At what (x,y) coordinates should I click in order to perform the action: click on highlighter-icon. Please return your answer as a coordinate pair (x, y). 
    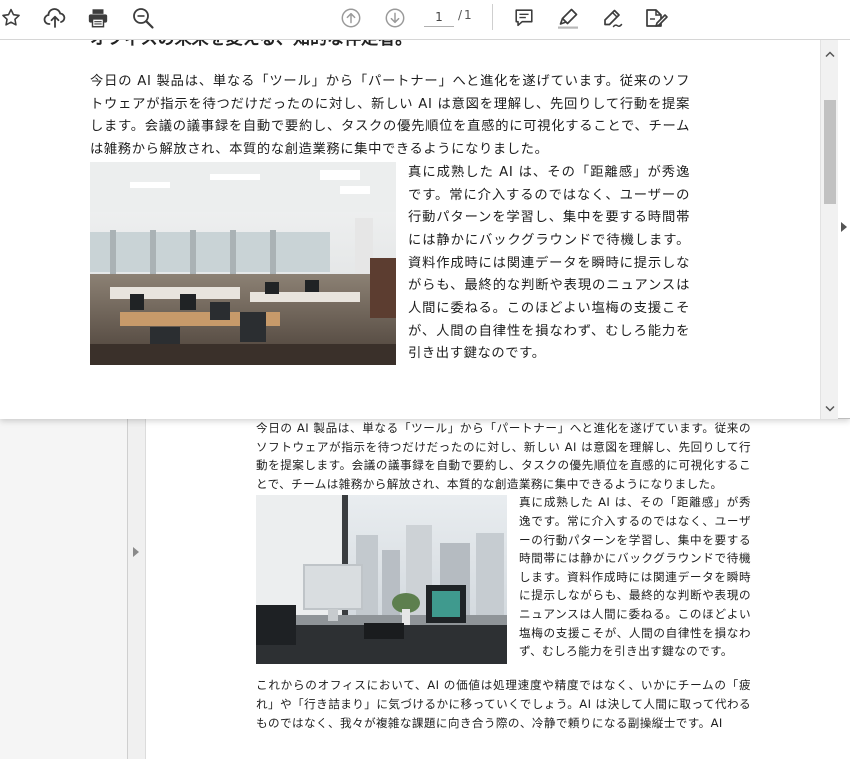
    Looking at the image, I should click on (568, 18).